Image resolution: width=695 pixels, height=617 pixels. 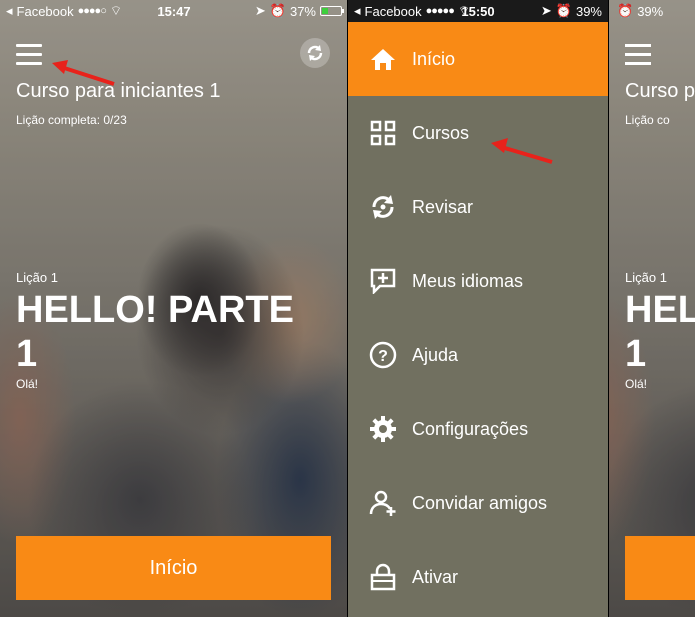 I want to click on menu-item-label: Configurações, so click(x=470, y=428).